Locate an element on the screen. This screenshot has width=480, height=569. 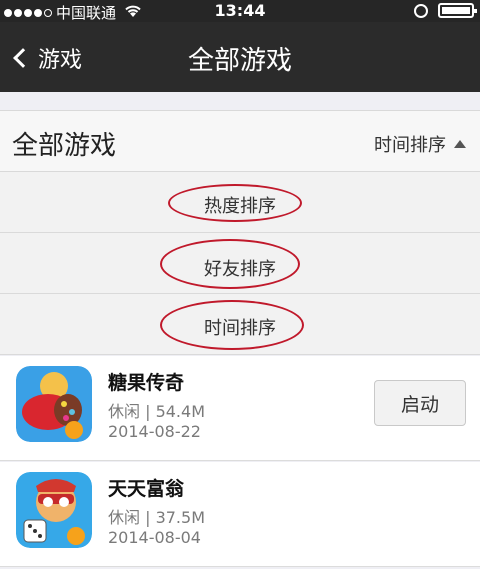
status-bar: 中国联通 13:44 is located at coordinates (240, 11).